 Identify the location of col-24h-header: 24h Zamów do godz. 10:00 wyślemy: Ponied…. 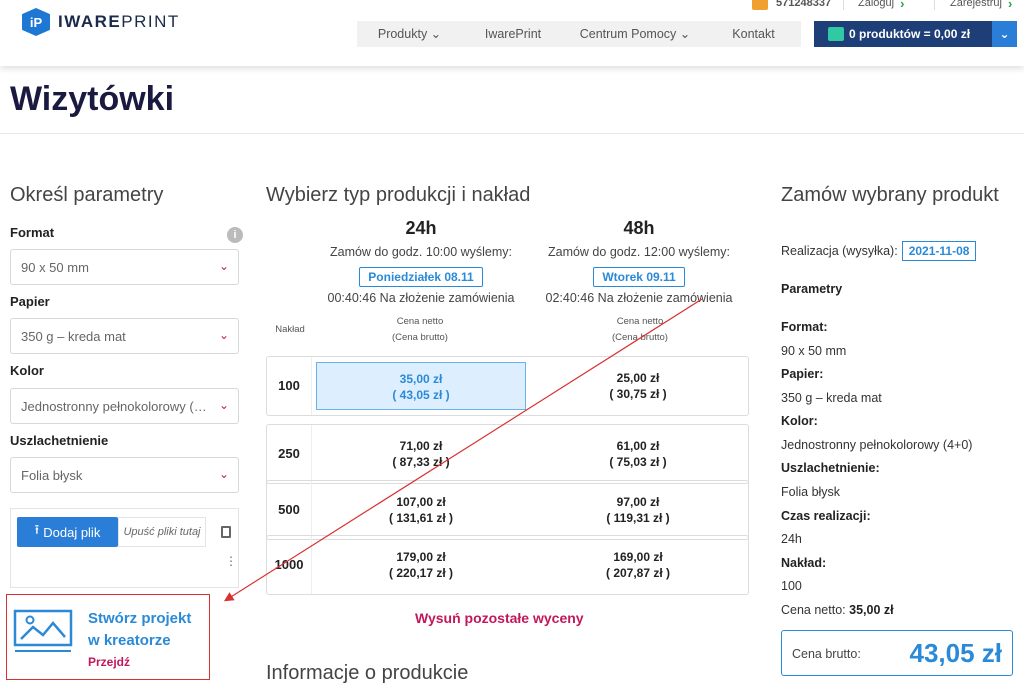
(421, 261).